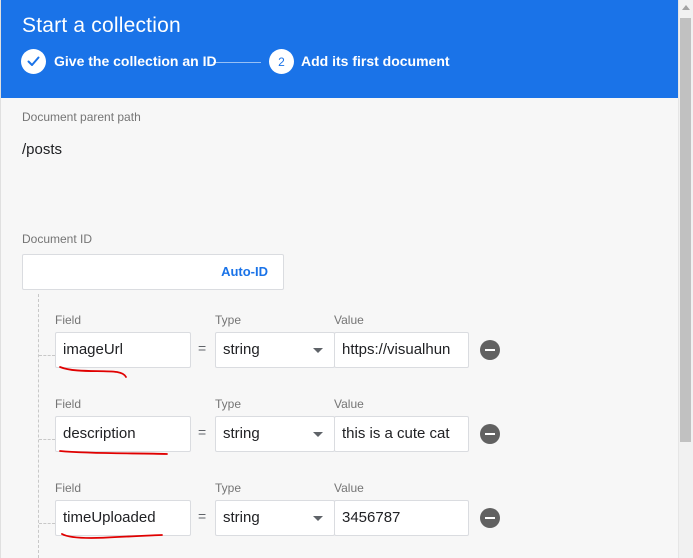  I want to click on step-connector, so click(237, 62).